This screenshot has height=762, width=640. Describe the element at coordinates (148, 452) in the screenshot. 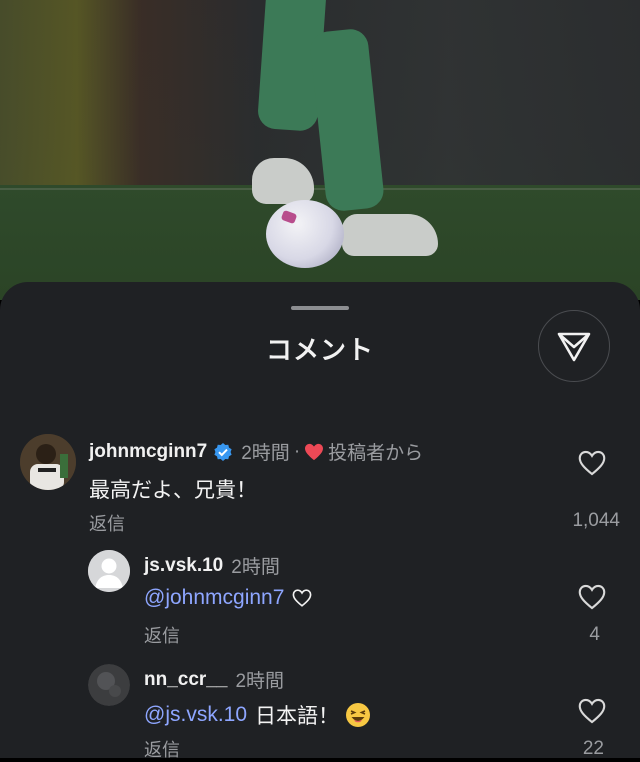

I see `comment-username: johnmcginn7` at that location.